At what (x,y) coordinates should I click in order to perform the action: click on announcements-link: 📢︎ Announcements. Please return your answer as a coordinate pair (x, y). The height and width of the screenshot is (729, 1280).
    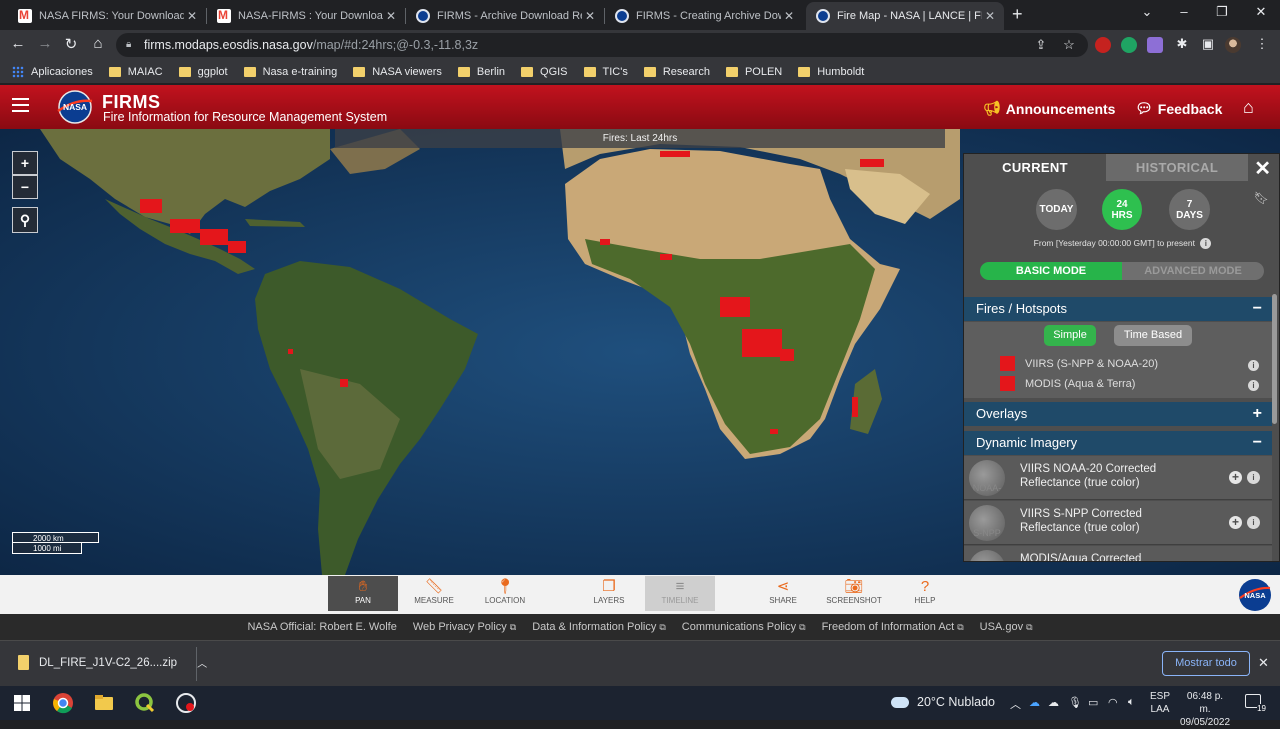
    Looking at the image, I should click on (1049, 108).